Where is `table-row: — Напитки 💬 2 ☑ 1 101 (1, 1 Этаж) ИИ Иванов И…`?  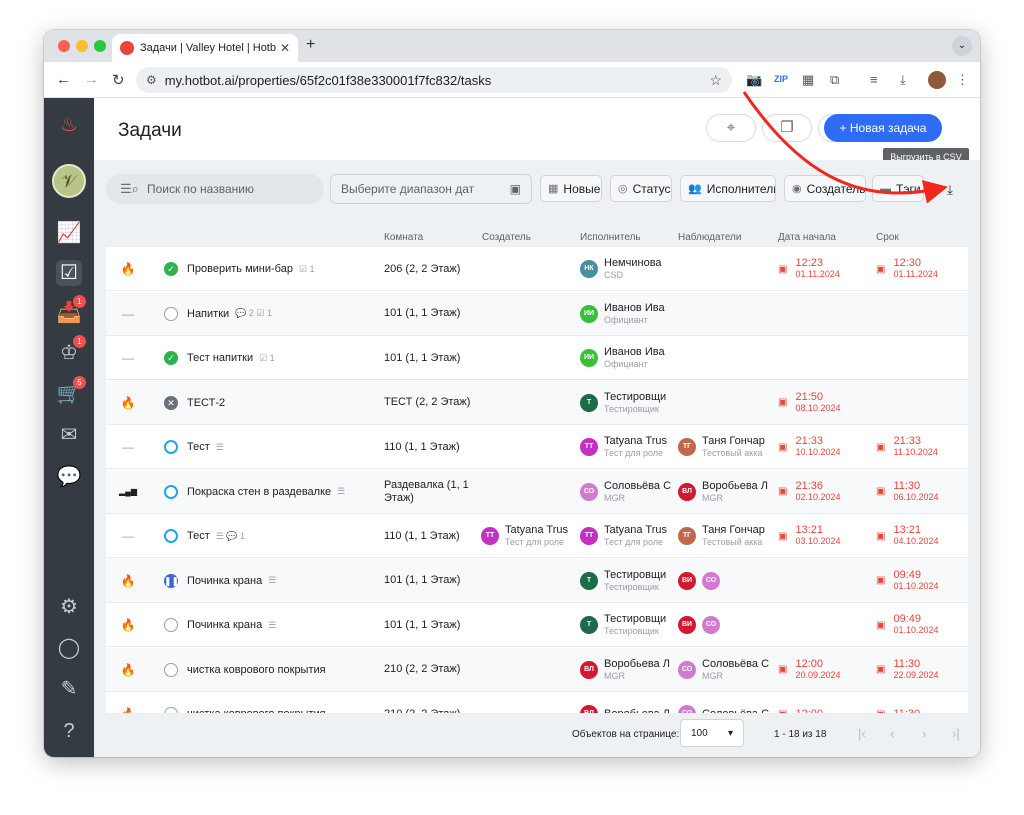 table-row: — Напитки 💬 2 ☑ 1 101 (1, 1 Этаж) ИИ Иванов И… is located at coordinates (537, 313).